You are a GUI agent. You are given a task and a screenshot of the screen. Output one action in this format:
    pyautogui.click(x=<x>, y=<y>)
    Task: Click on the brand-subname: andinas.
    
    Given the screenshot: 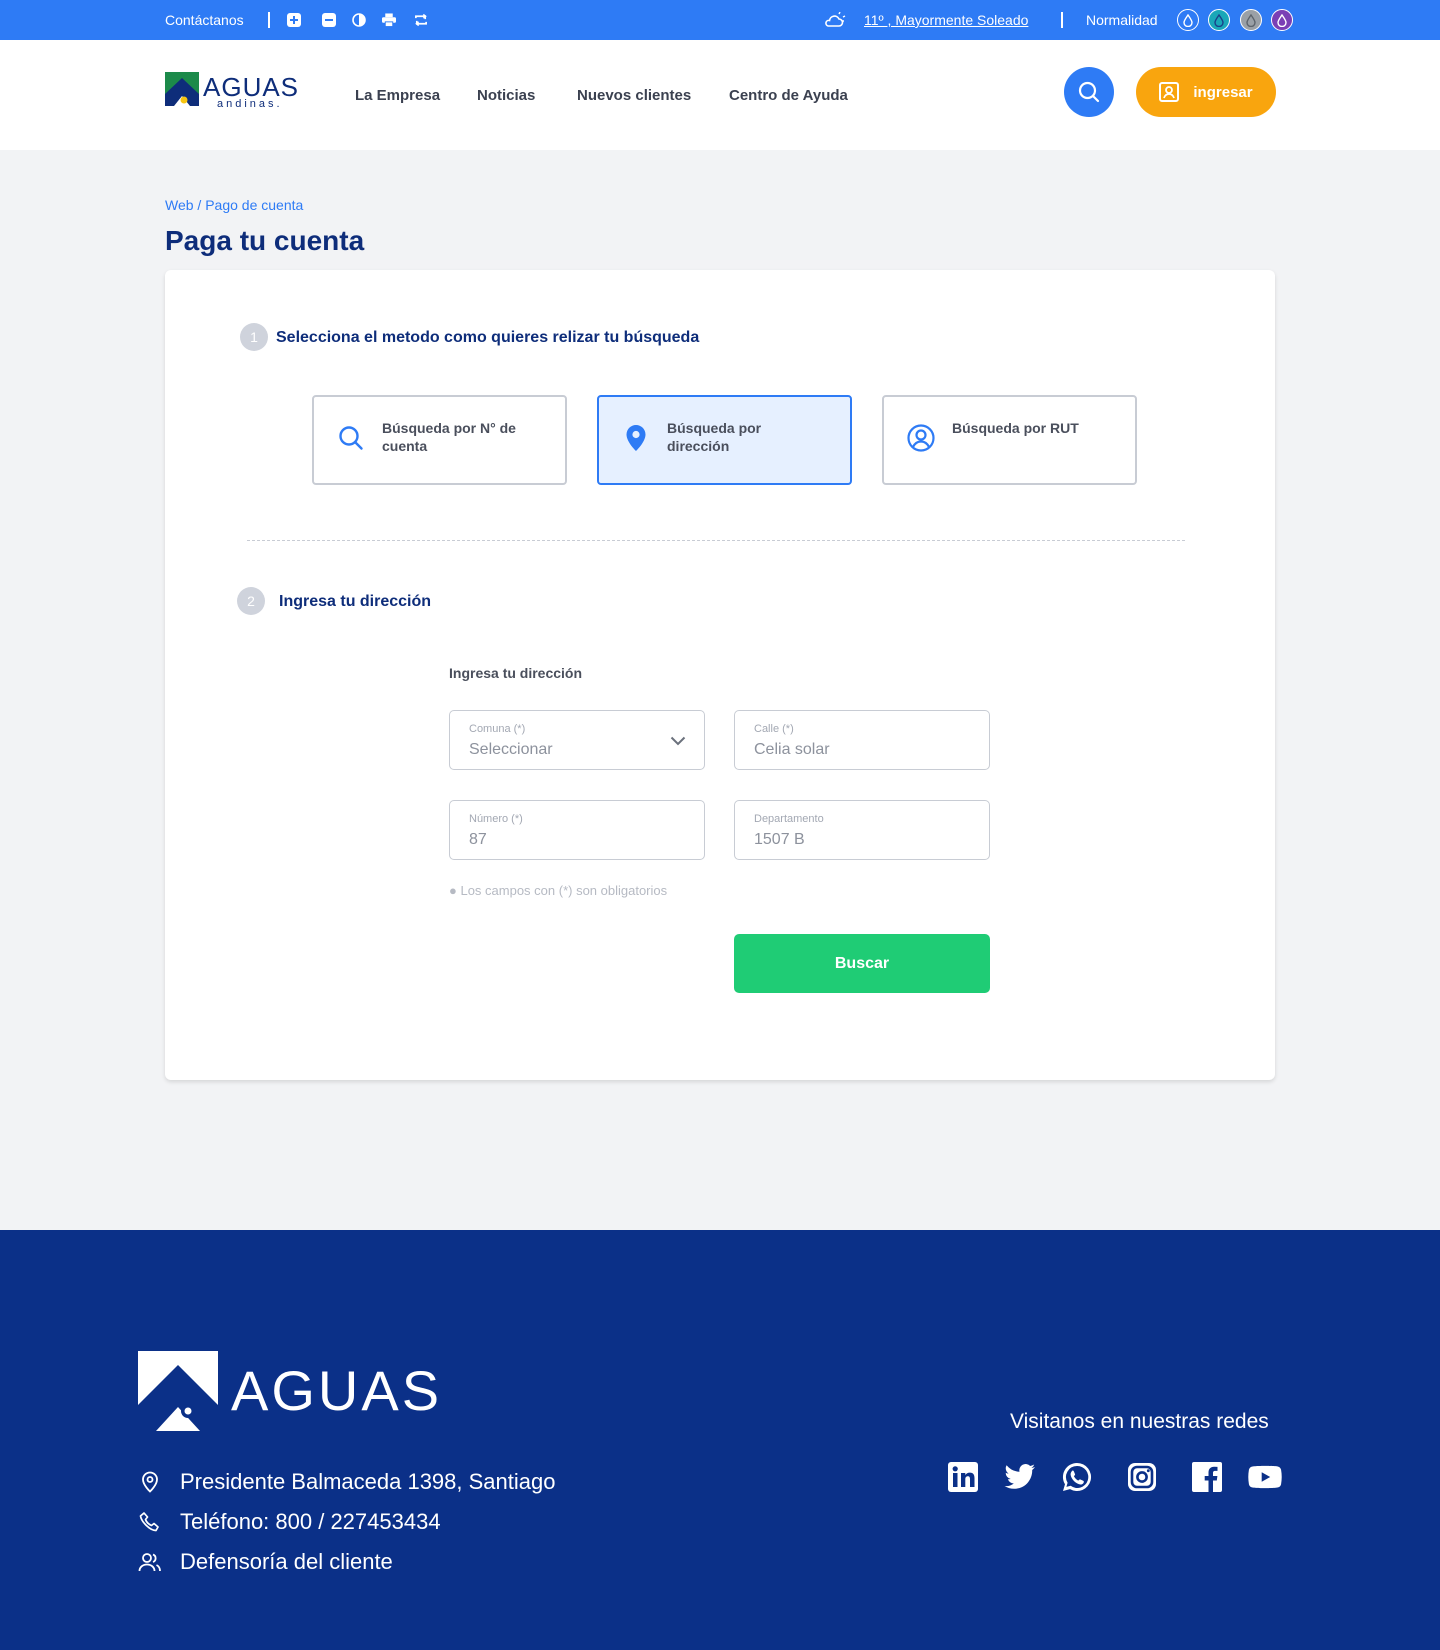 What is the action you would take?
    pyautogui.click(x=250, y=104)
    